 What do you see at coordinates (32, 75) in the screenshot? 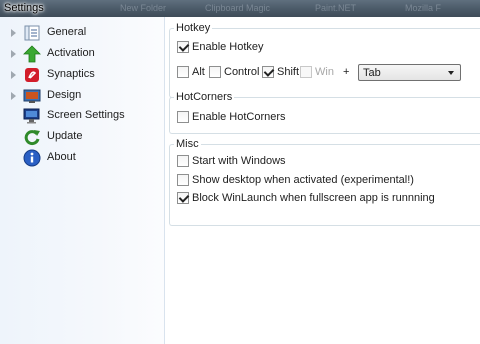
I see `synaptics-icon` at bounding box center [32, 75].